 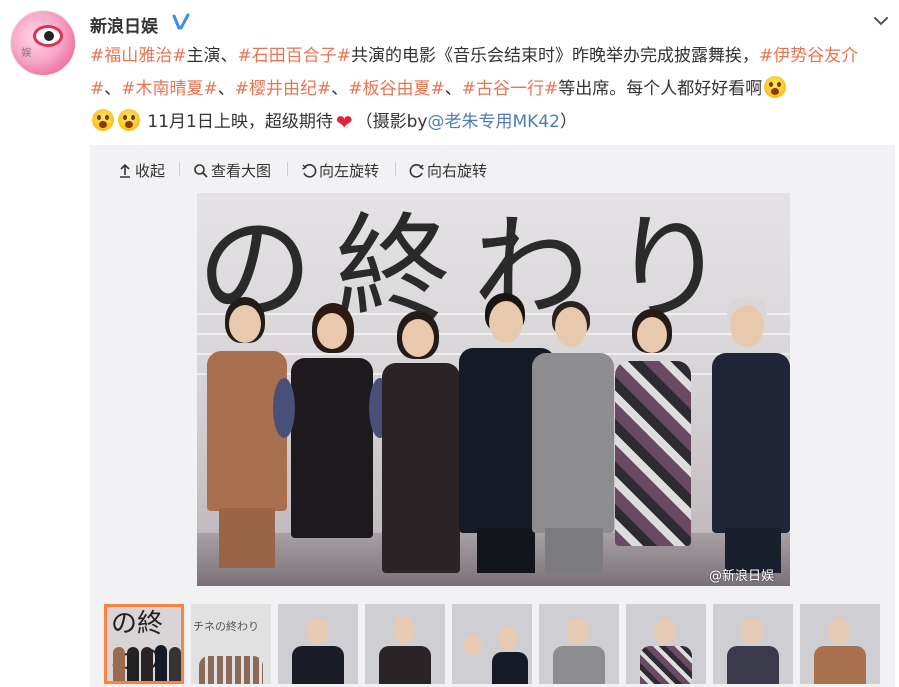 What do you see at coordinates (125, 170) in the screenshot?
I see `collapse-icon` at bounding box center [125, 170].